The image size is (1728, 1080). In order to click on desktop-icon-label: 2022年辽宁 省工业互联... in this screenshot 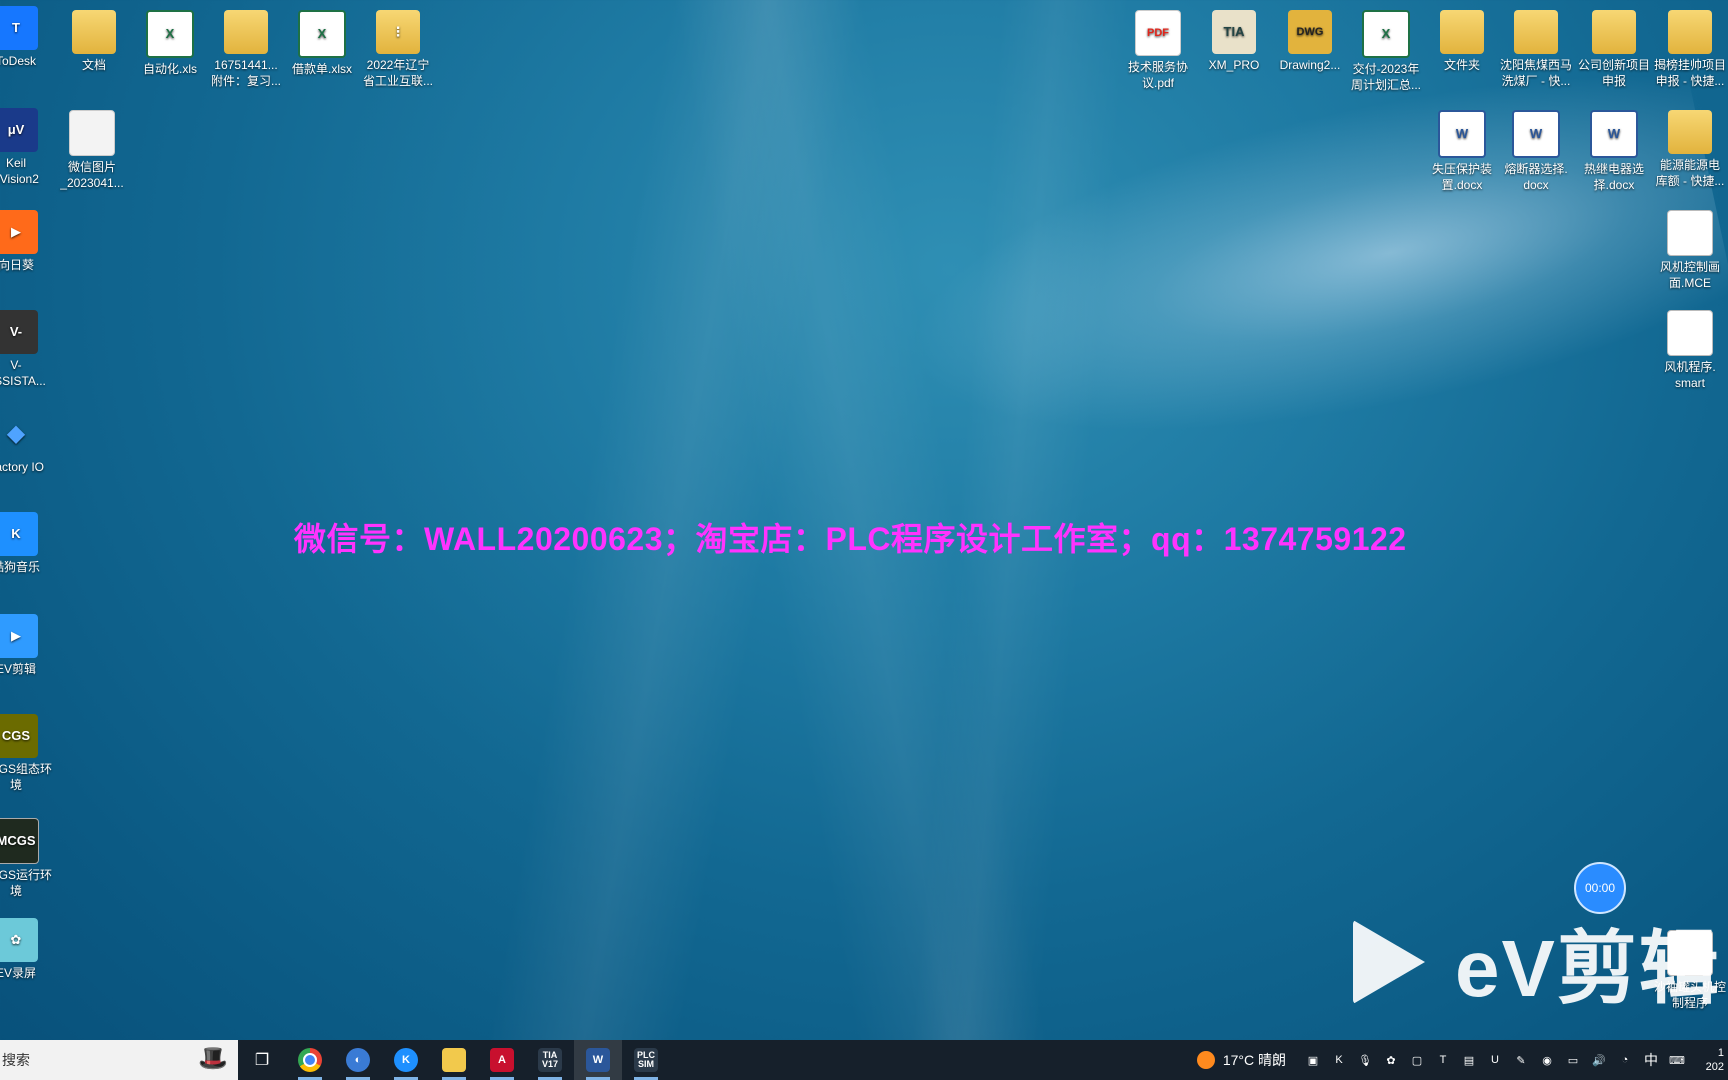, I will do `click(397, 73)`.